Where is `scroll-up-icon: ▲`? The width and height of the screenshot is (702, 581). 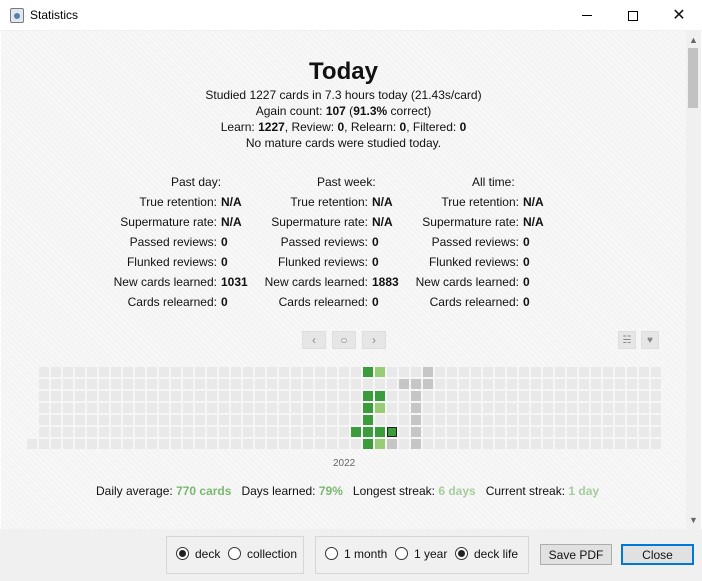
scroll-up-icon: ▲ is located at coordinates (693, 40).